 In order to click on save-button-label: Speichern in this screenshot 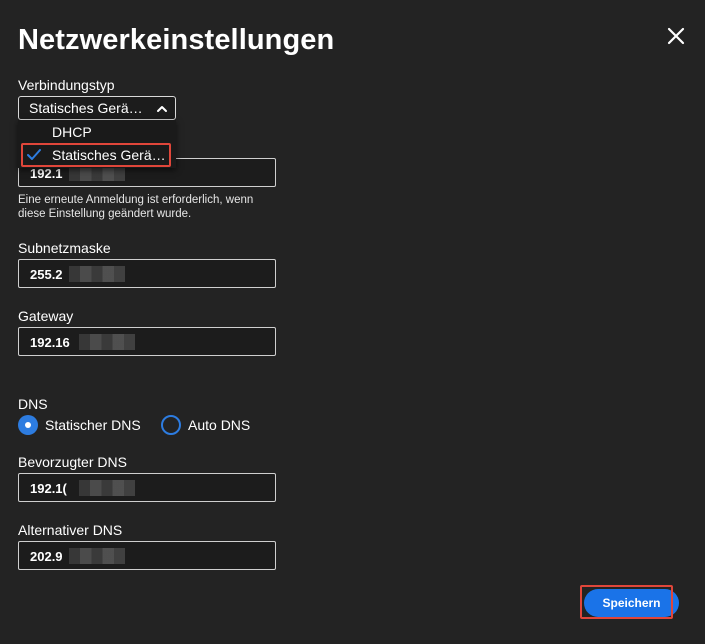, I will do `click(631, 603)`.